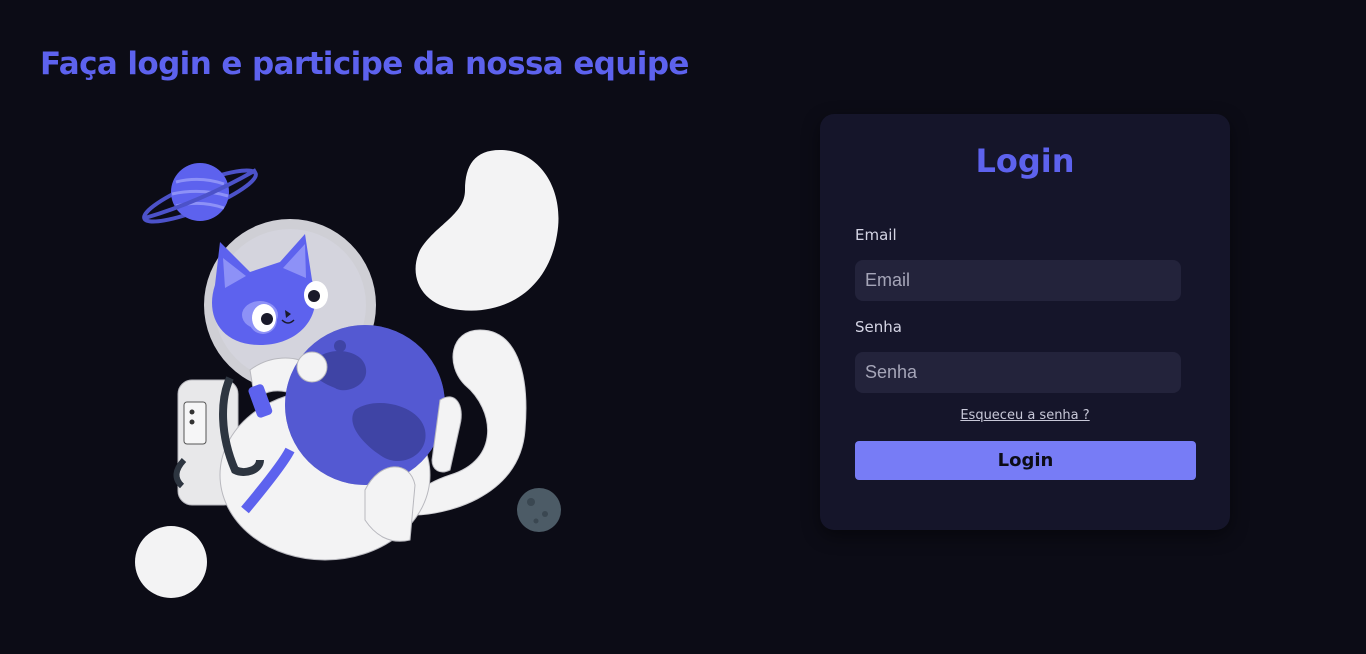 The height and width of the screenshot is (654, 1366). What do you see at coordinates (200, 193) in the screenshot?
I see `ringed-planet-icon` at bounding box center [200, 193].